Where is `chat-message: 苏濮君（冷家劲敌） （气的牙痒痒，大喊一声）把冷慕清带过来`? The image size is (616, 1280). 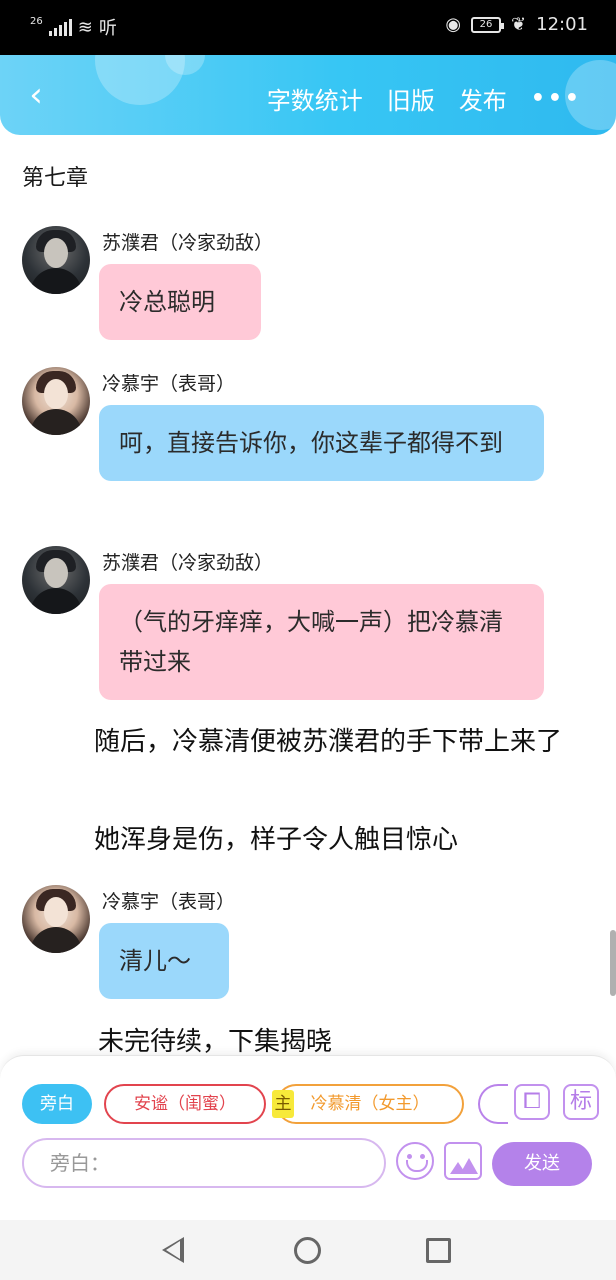
chat-message: 苏濮君（冷家劲敌） （气的牙痒痒，大喊一声）把冷慕清带过来 is located at coordinates (312, 626).